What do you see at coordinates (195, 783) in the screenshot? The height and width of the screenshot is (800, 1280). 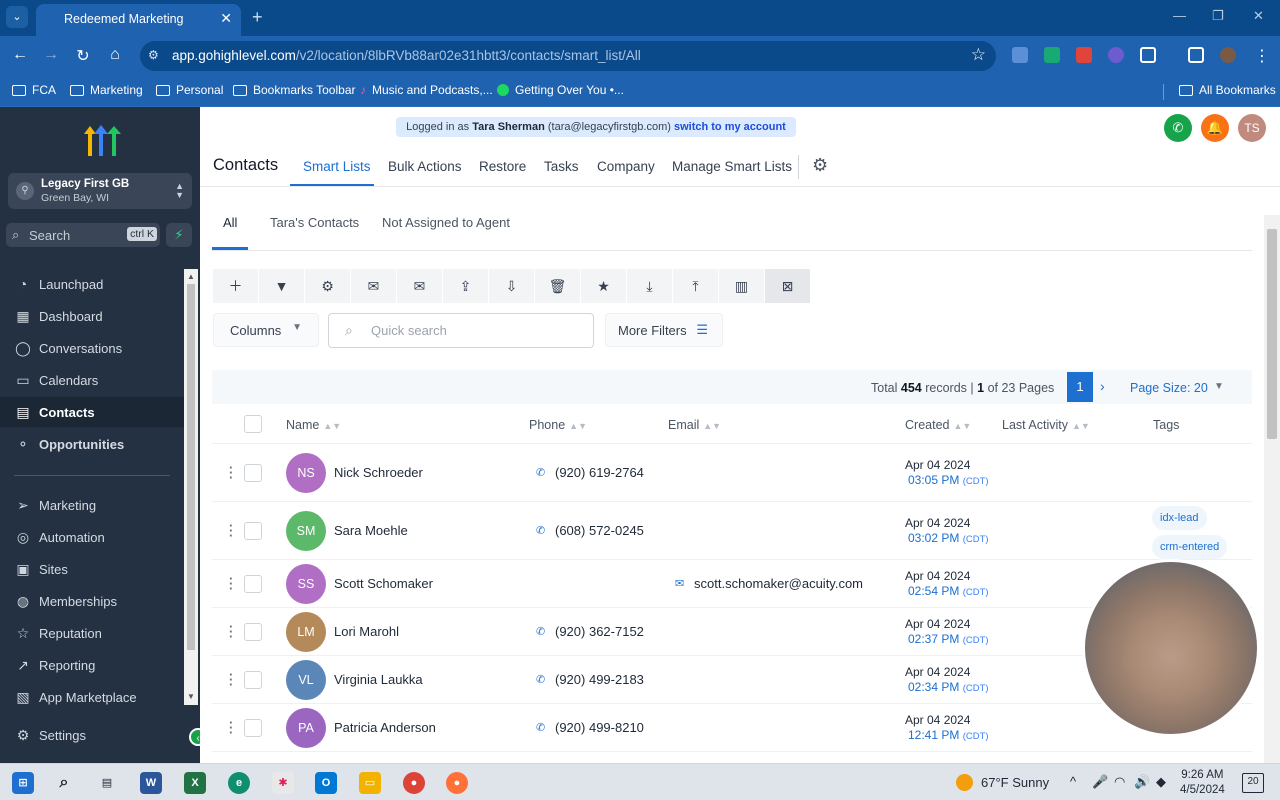 I see `excel-icon: X` at bounding box center [195, 783].